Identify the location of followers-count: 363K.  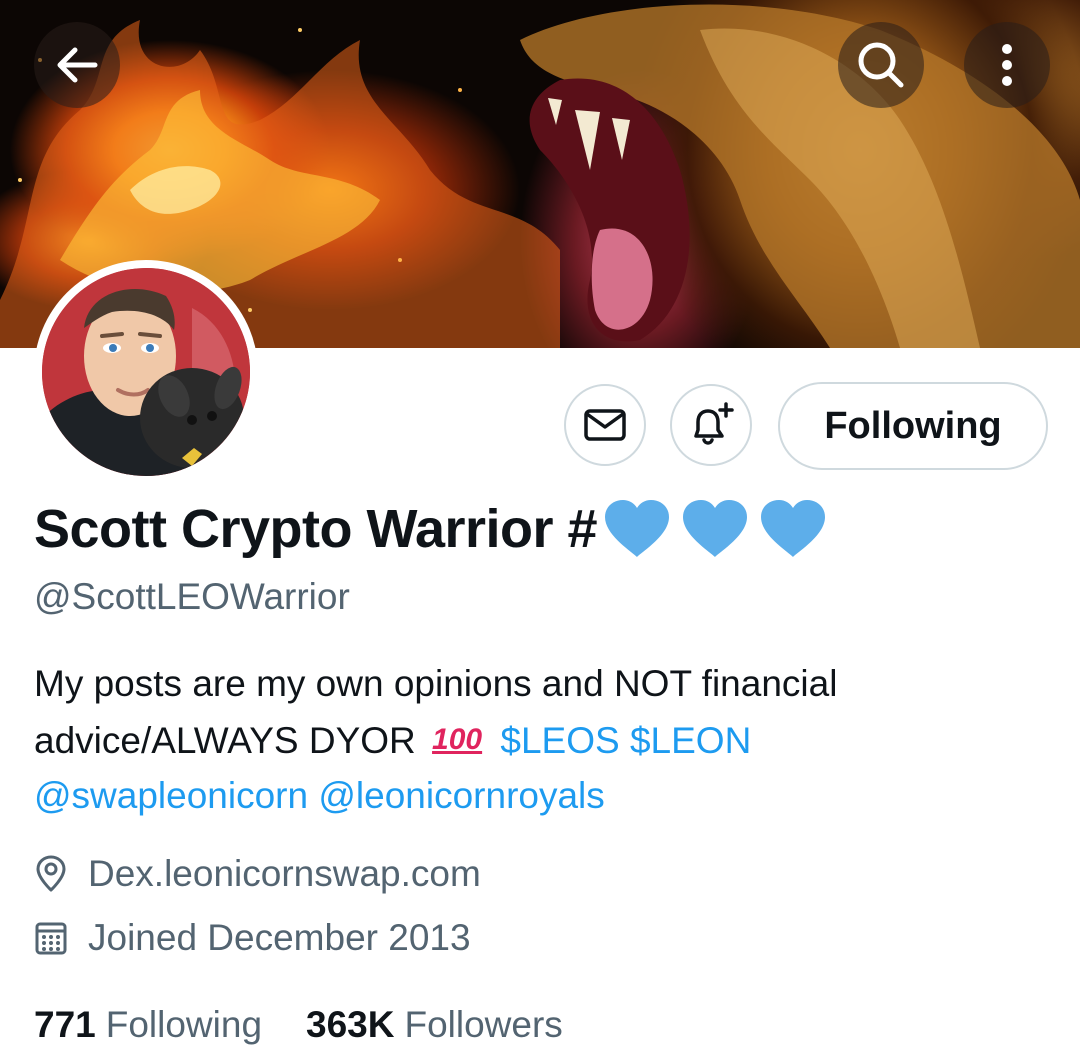
(350, 1024).